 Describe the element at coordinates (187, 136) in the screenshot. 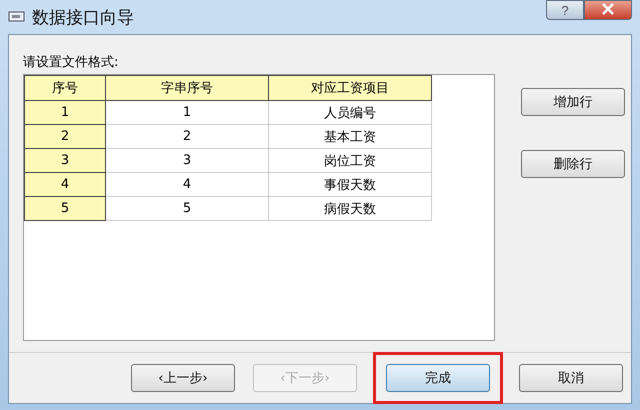

I see `table-cell: 2` at that location.